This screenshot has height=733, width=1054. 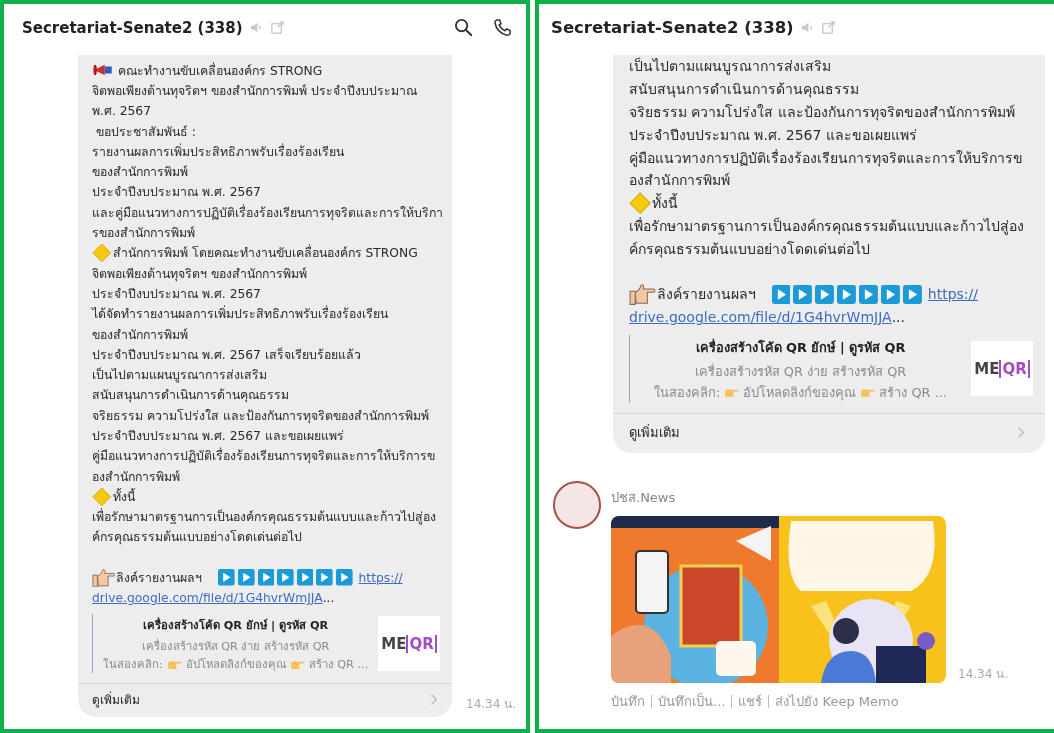 What do you see at coordinates (103, 70) in the screenshot?
I see `megaphone-icon` at bounding box center [103, 70].